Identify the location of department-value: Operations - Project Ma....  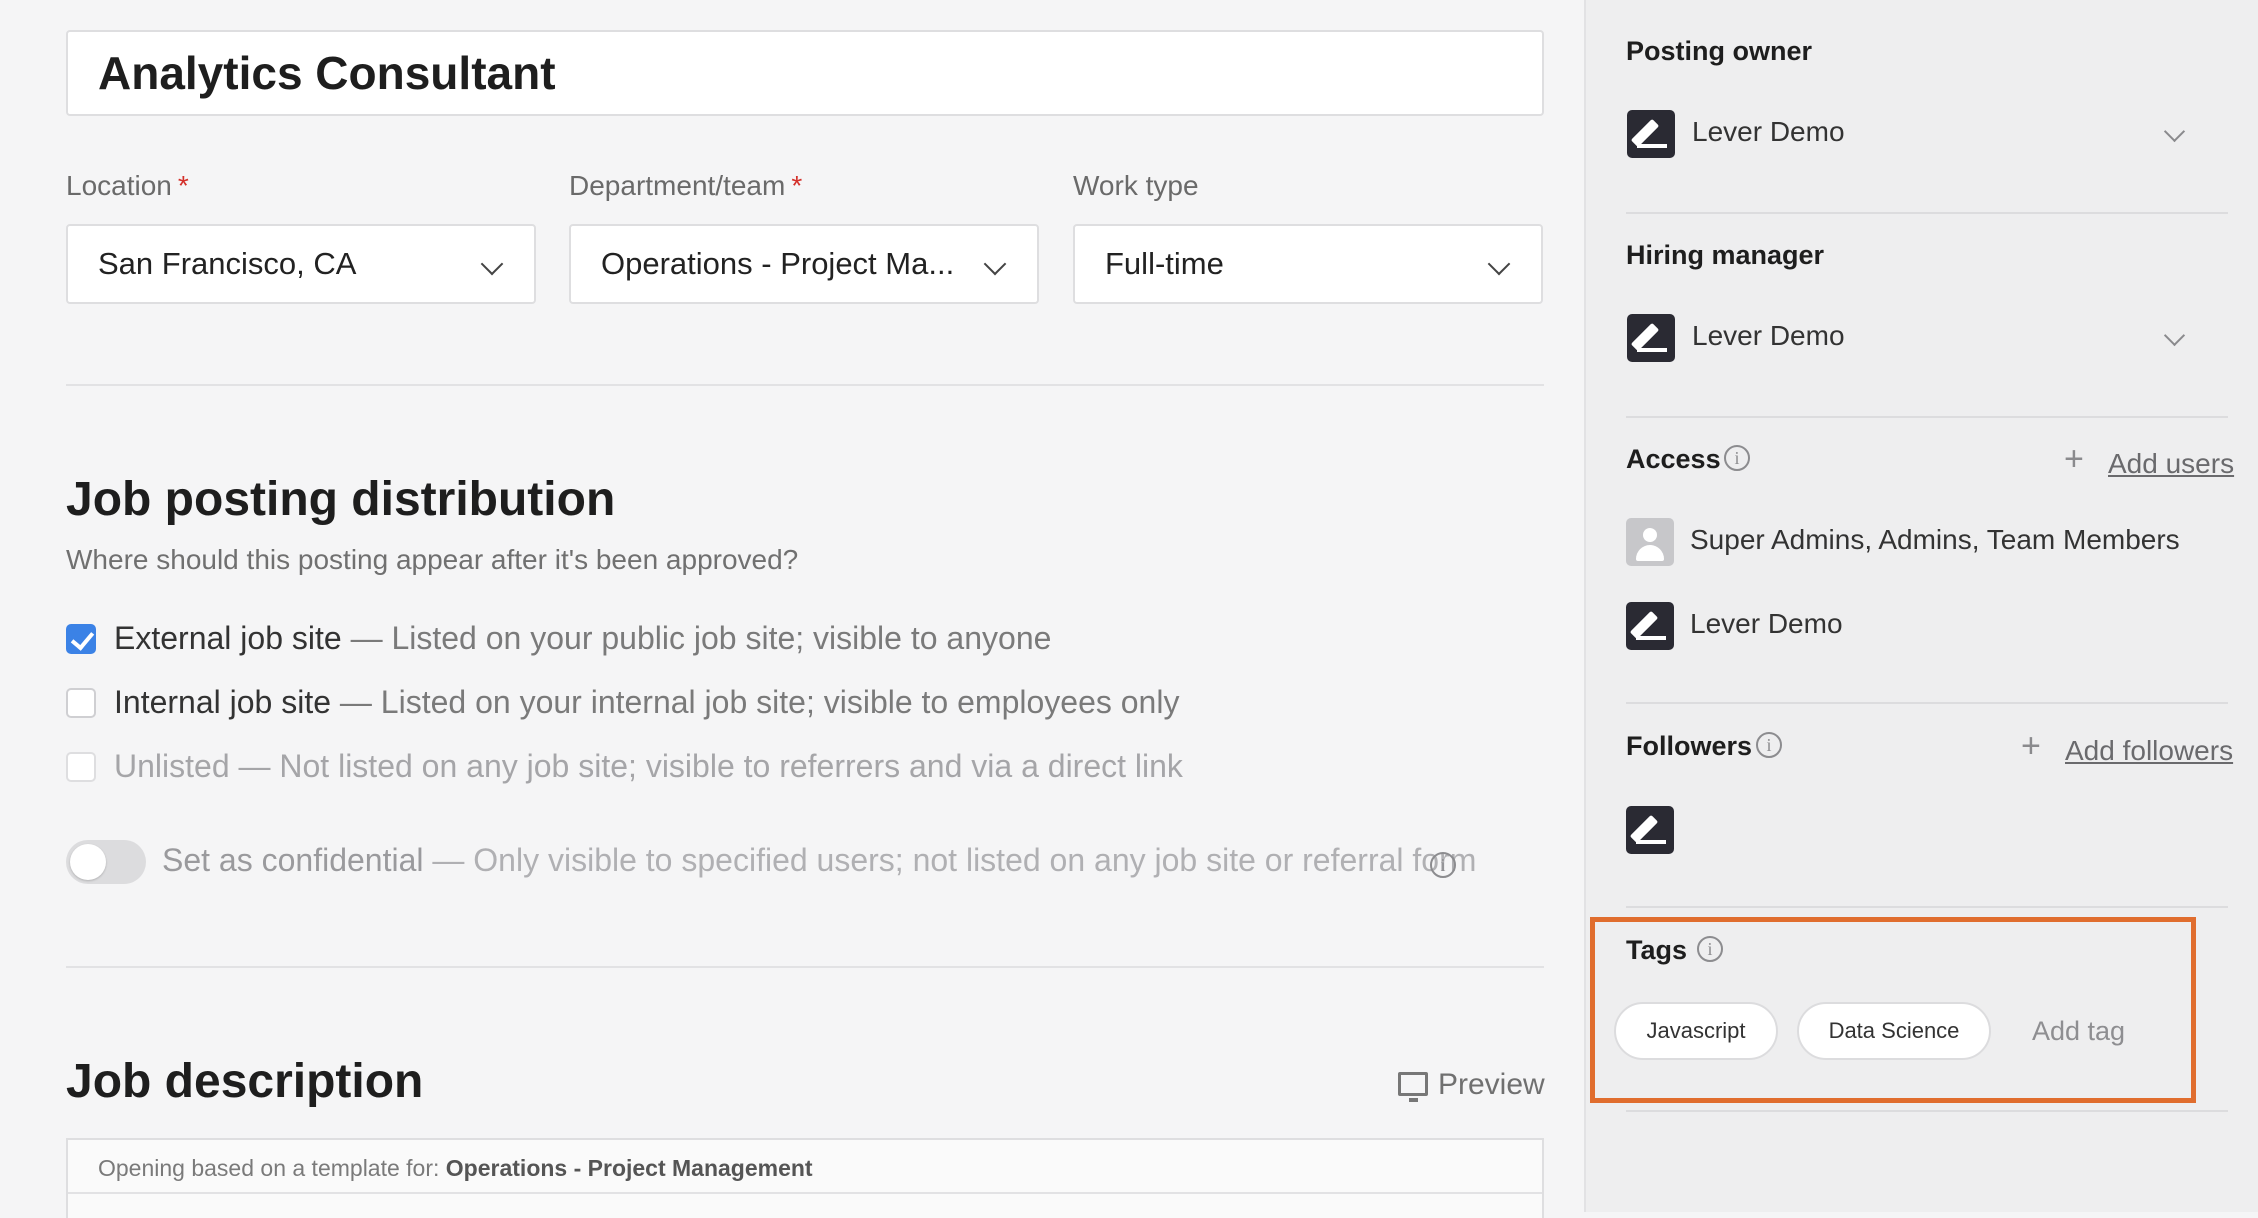
(778, 263).